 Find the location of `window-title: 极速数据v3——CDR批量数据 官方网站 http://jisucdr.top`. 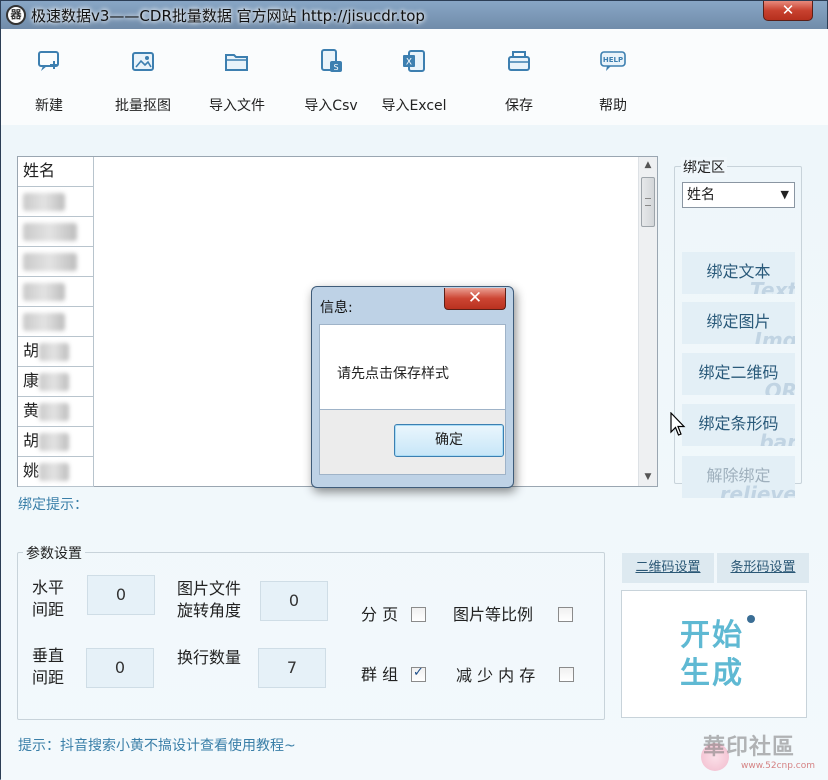

window-title: 极速数据v3——CDR批量数据 官方网站 http://jisucdr.top is located at coordinates (228, 16).